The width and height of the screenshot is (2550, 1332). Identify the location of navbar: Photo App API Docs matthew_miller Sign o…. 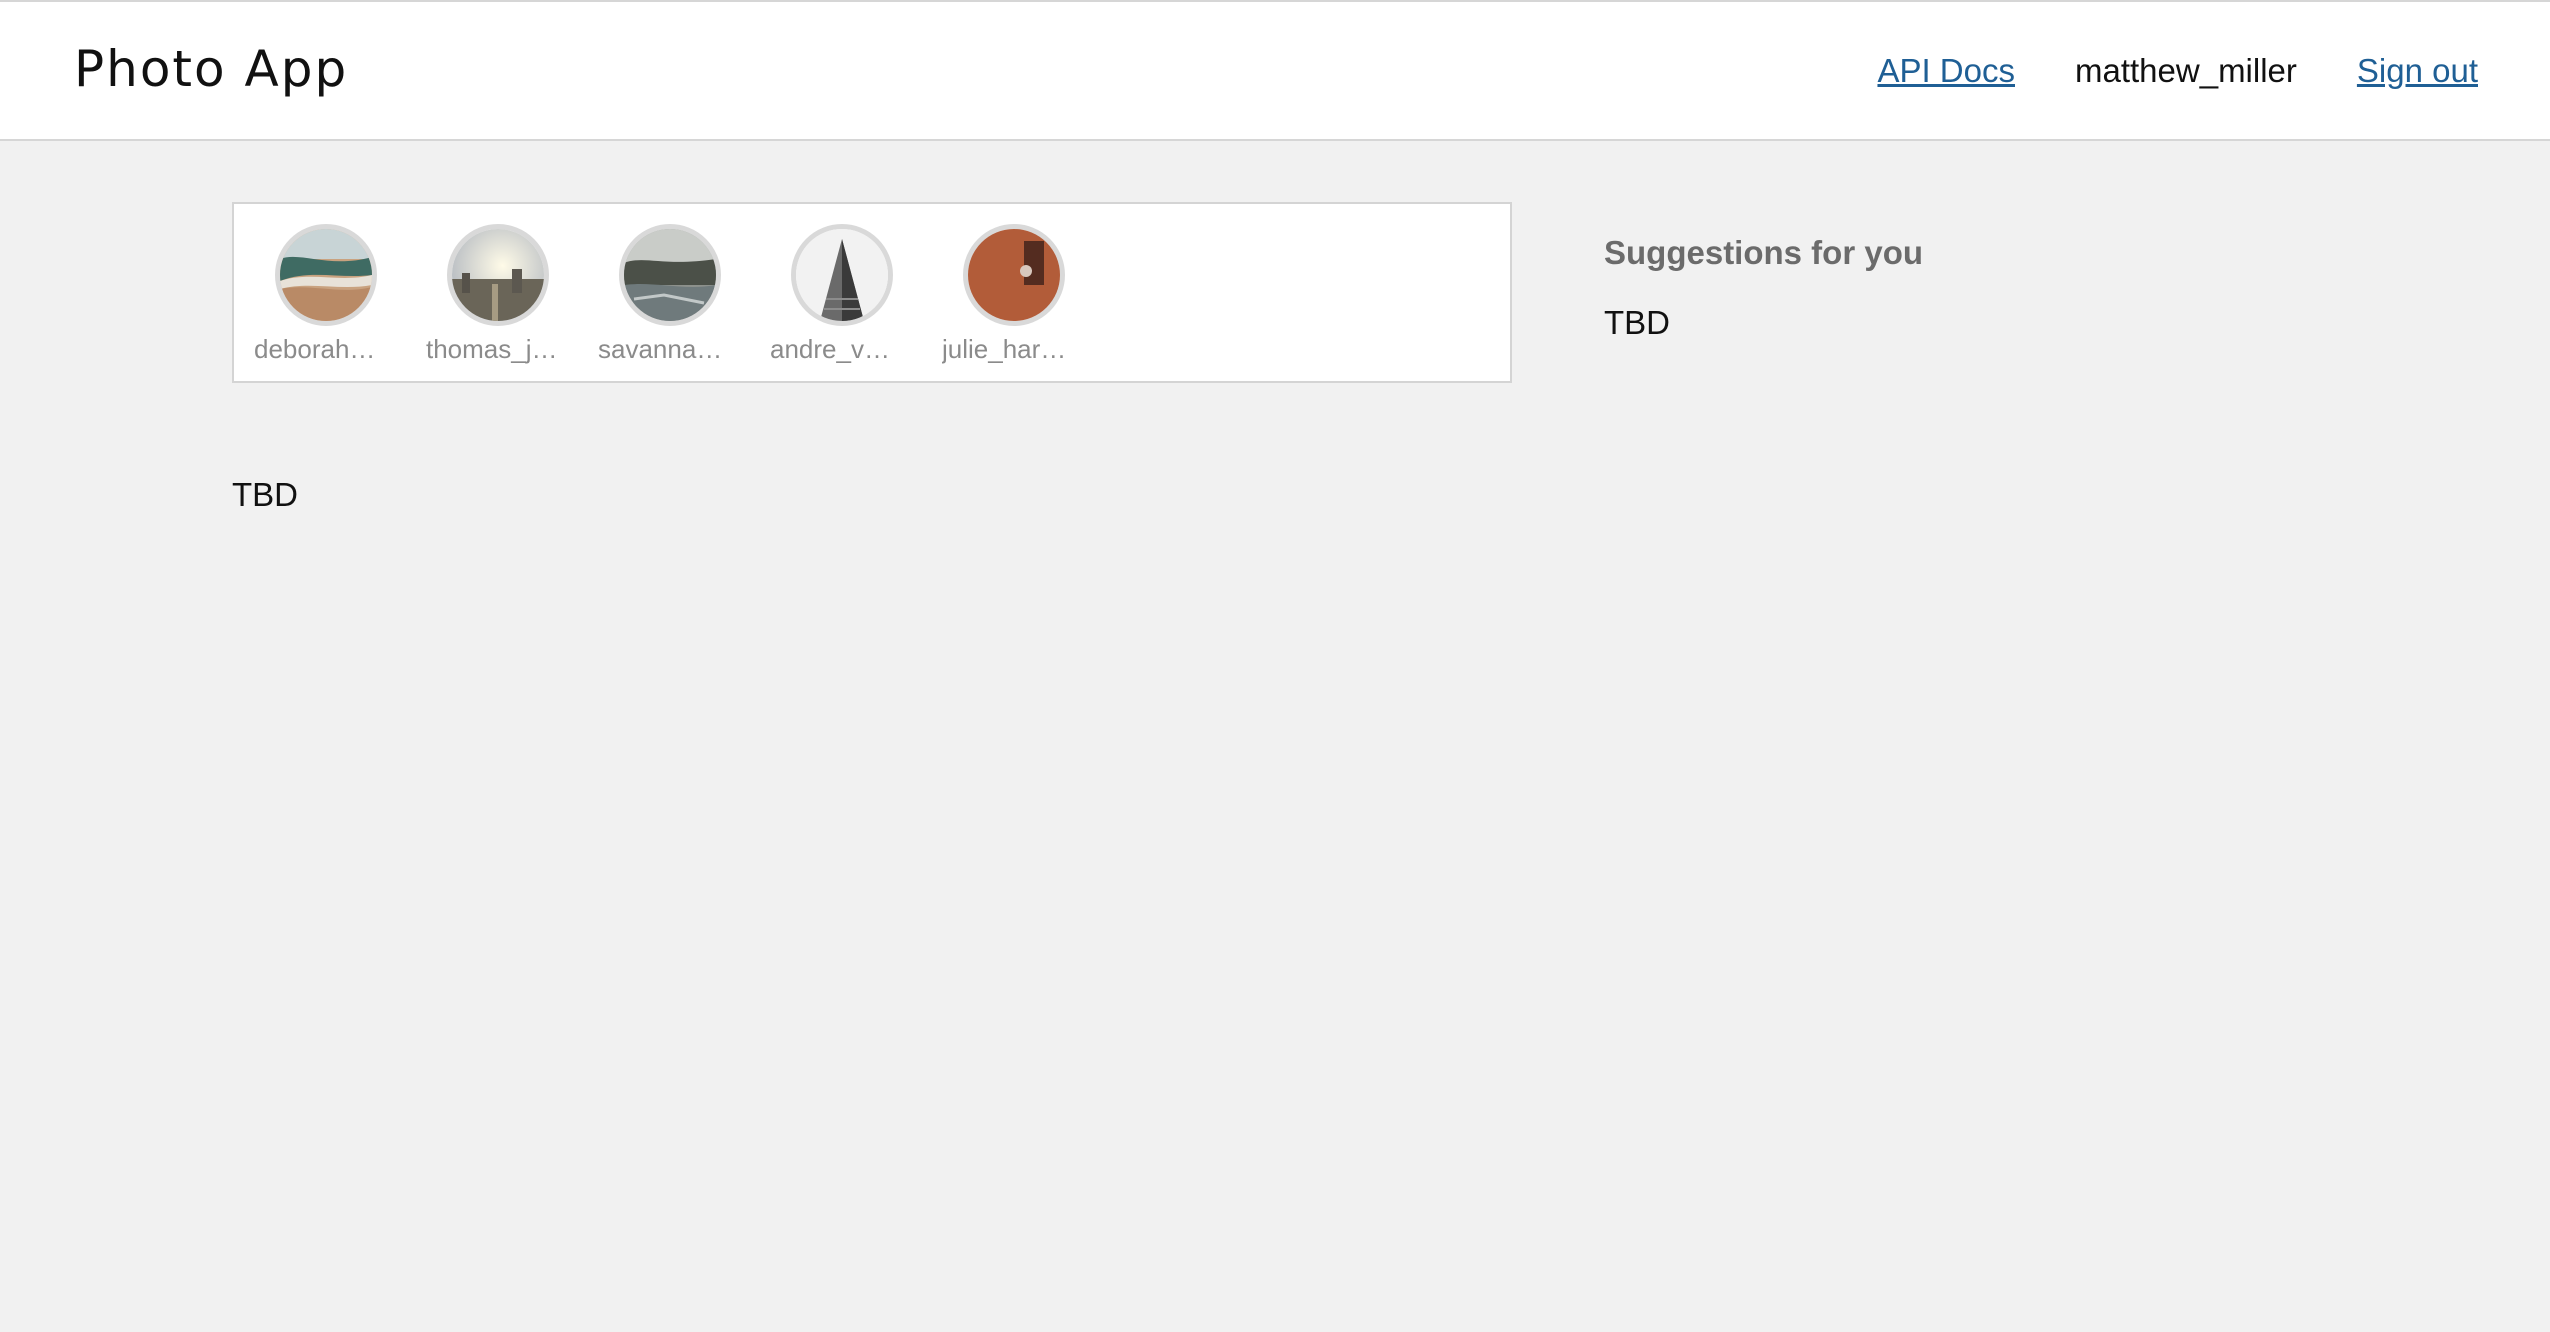
(1275, 70).